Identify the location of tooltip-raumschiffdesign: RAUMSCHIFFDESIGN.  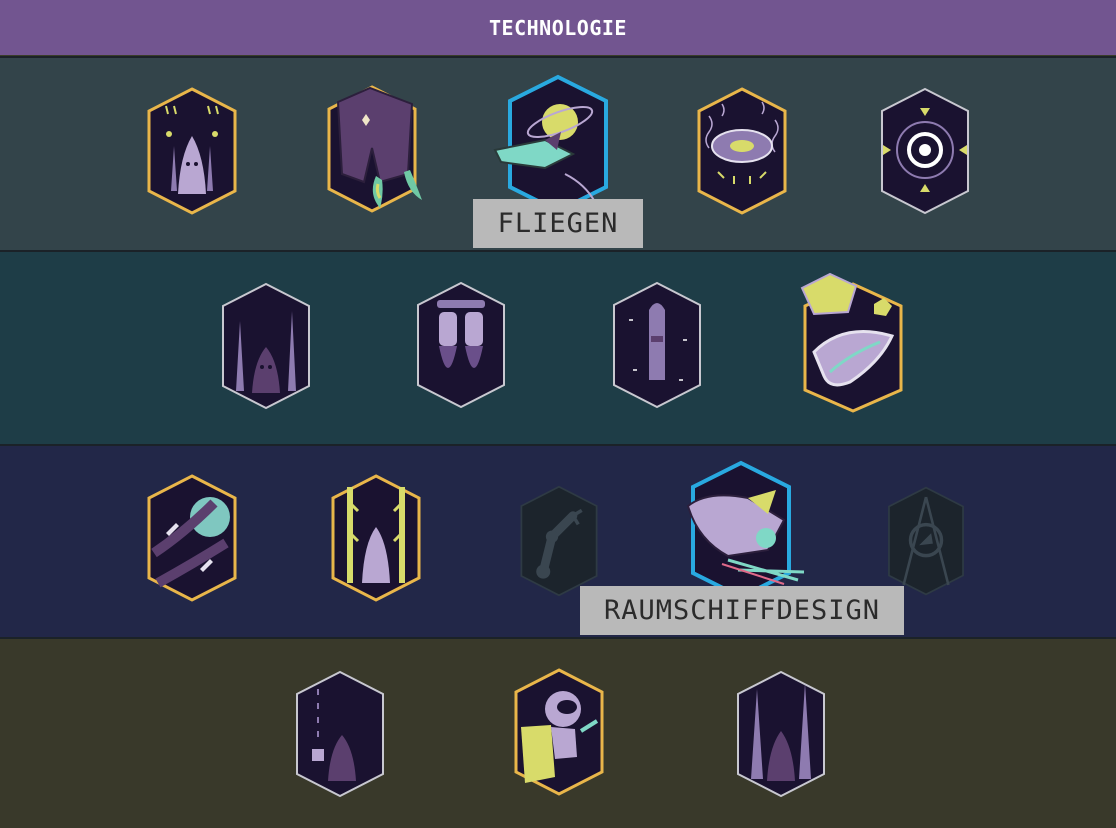
(742, 610).